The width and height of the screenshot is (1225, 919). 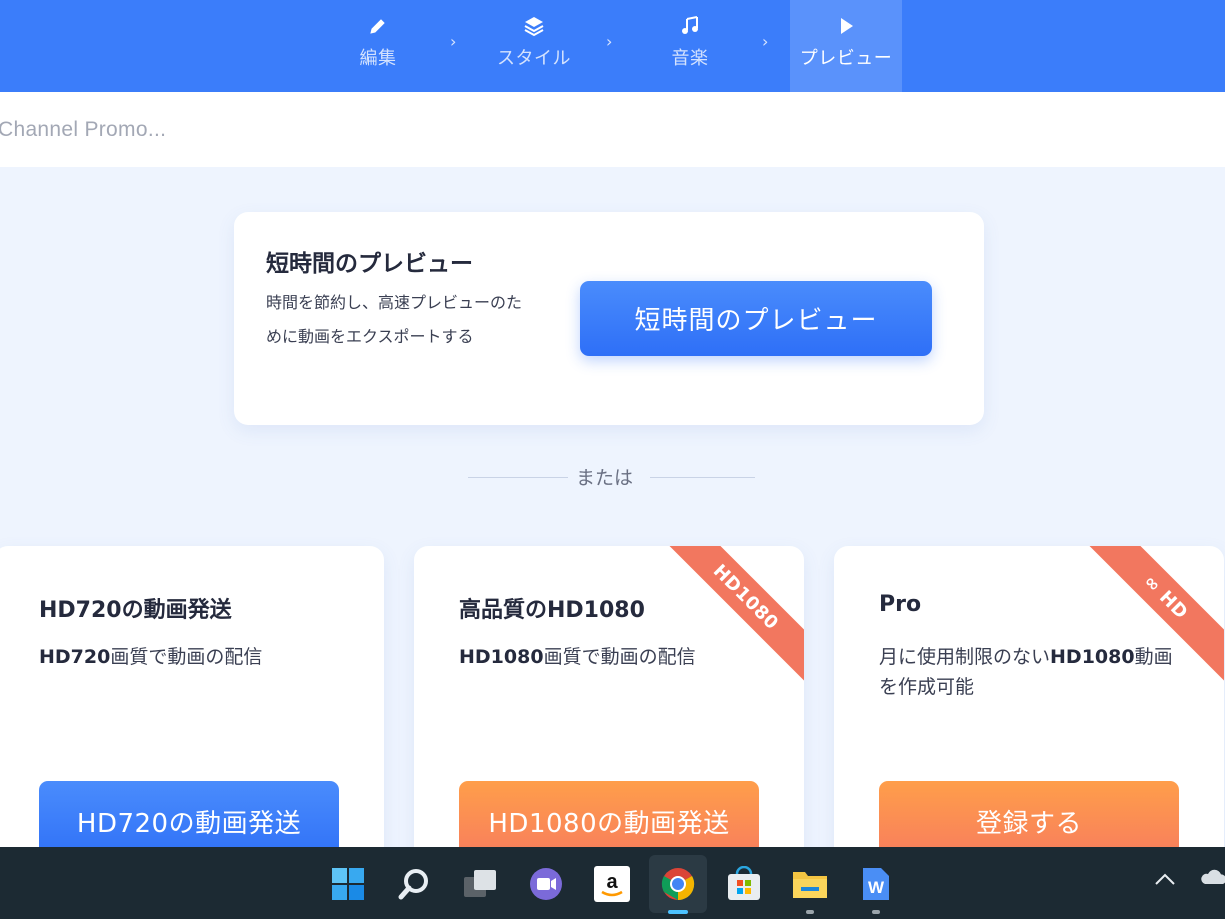 I want to click on plan-title: HD720の動画発送, so click(x=135, y=610).